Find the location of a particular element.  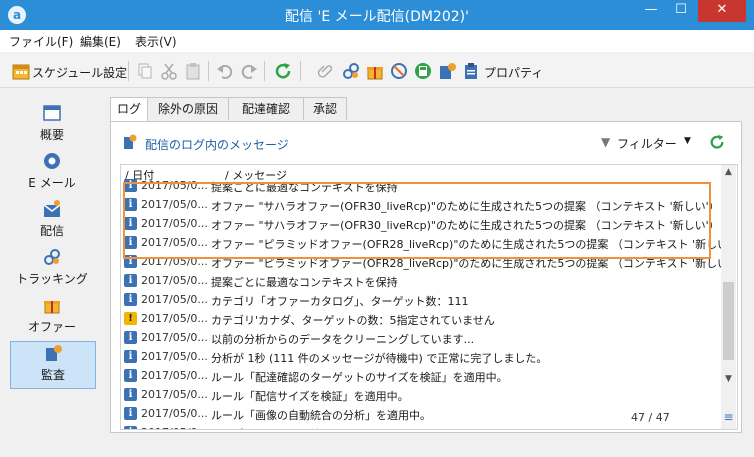

sidebar-item-delivery: 配信 is located at coordinates (52, 221).